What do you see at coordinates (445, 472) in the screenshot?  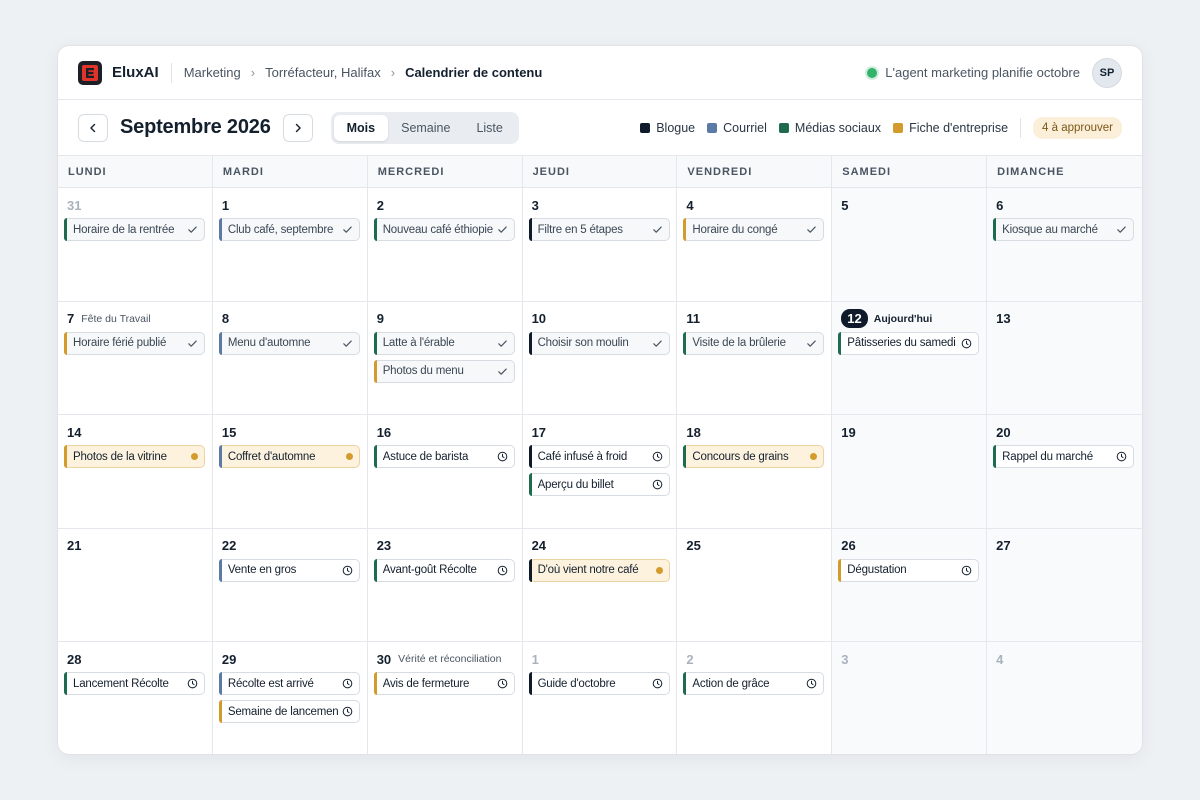 I see `day-cell: 16 Astuce de barista` at bounding box center [445, 472].